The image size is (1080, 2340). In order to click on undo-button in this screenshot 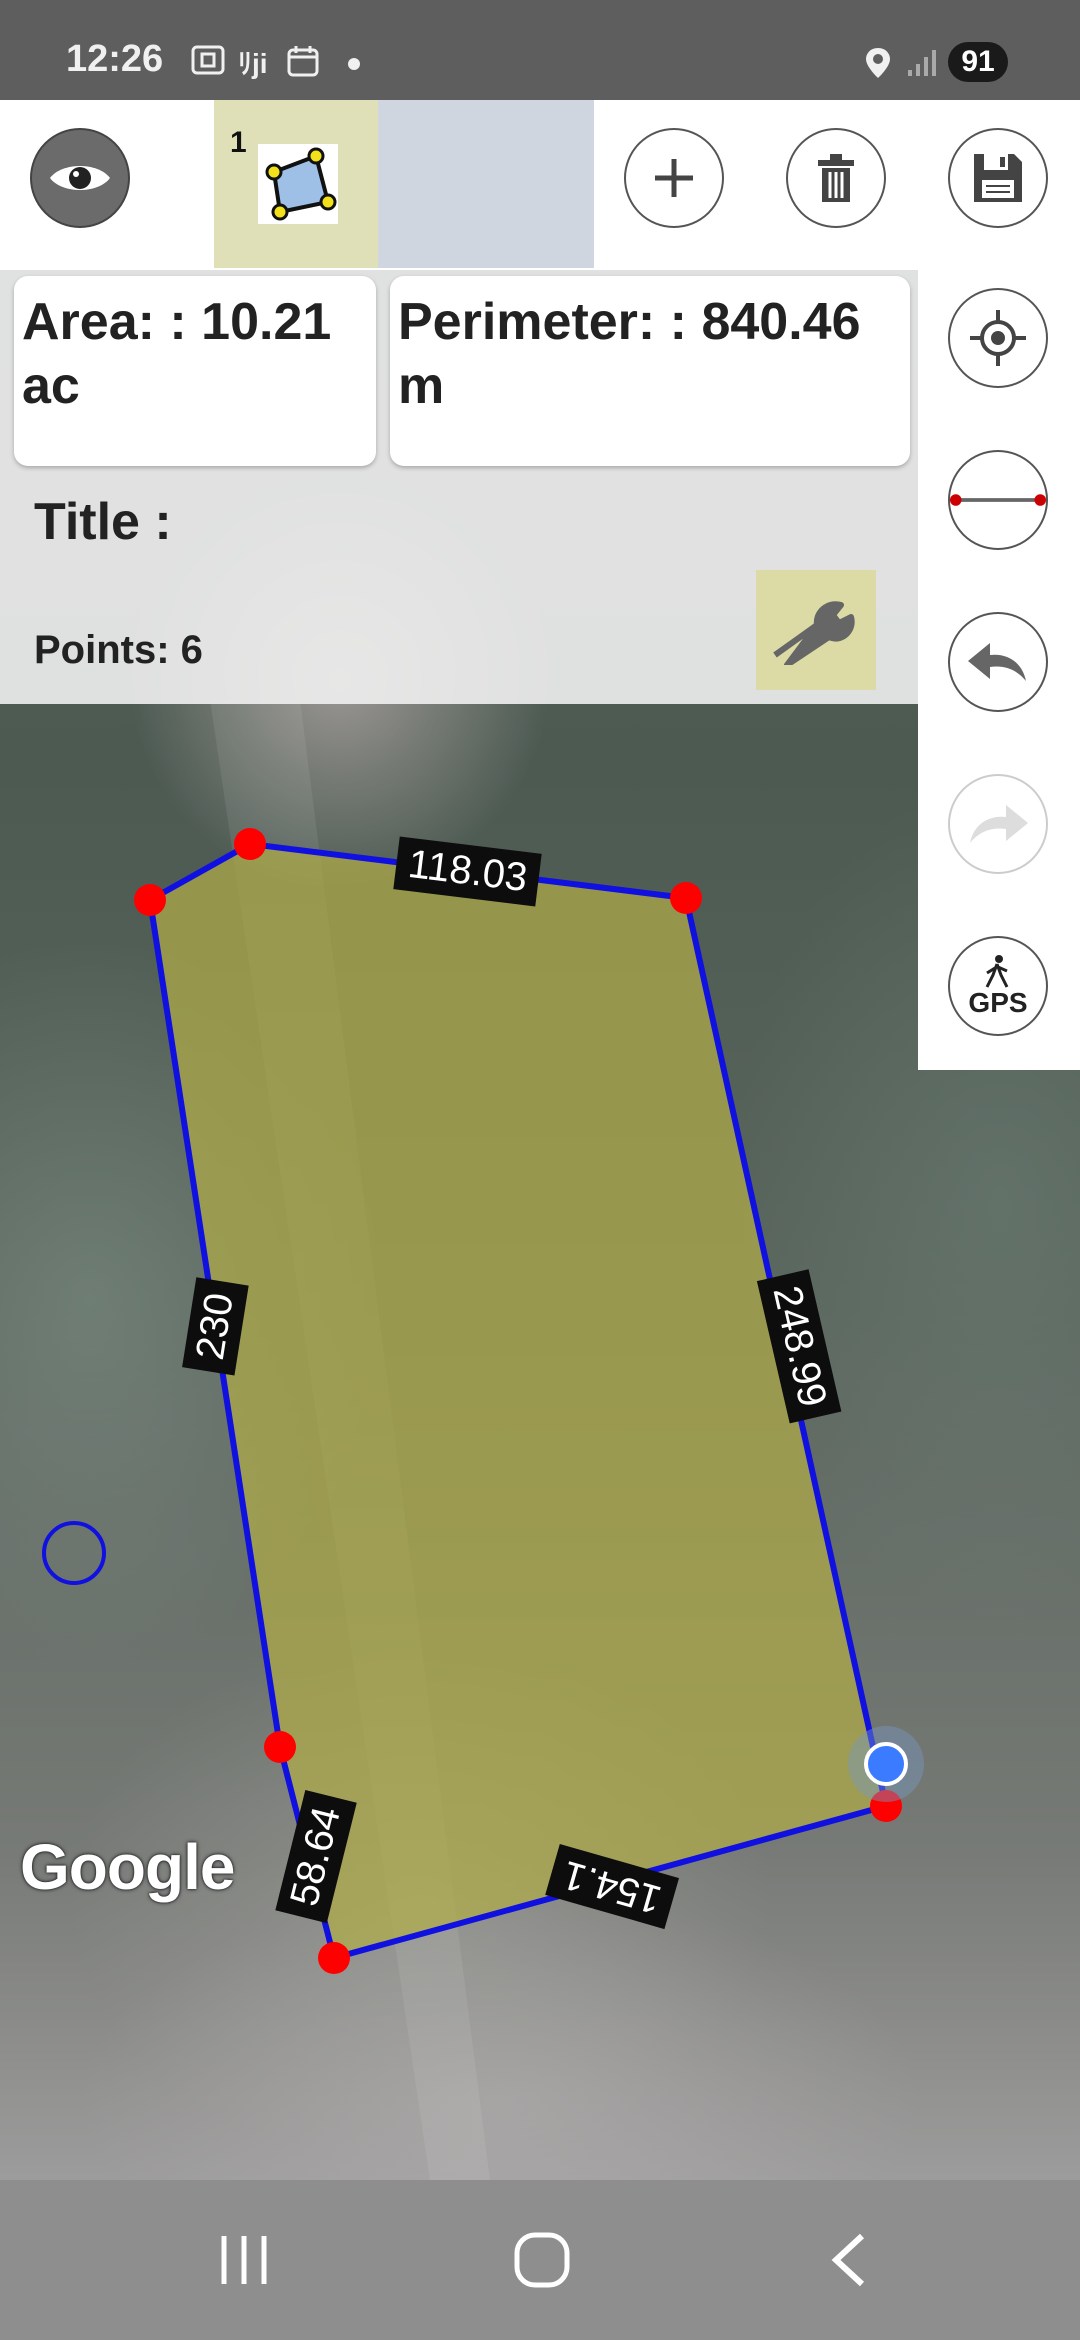, I will do `click(998, 662)`.